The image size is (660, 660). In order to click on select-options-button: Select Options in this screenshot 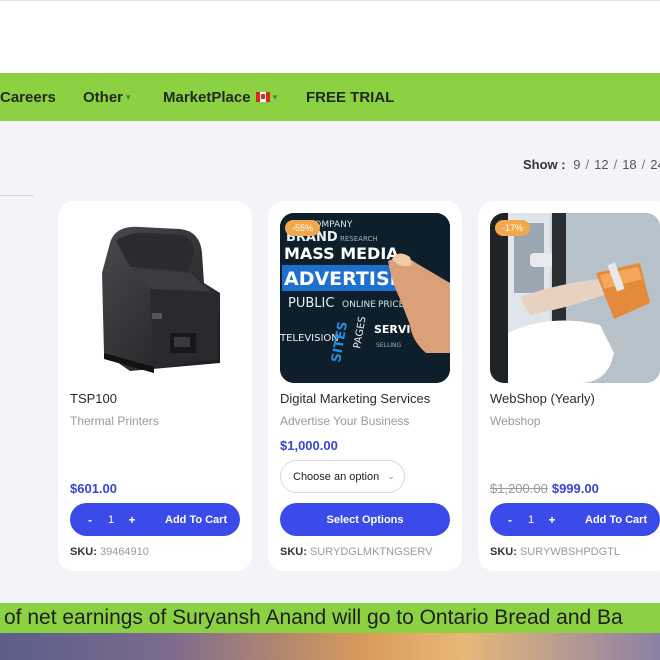, I will do `click(365, 519)`.